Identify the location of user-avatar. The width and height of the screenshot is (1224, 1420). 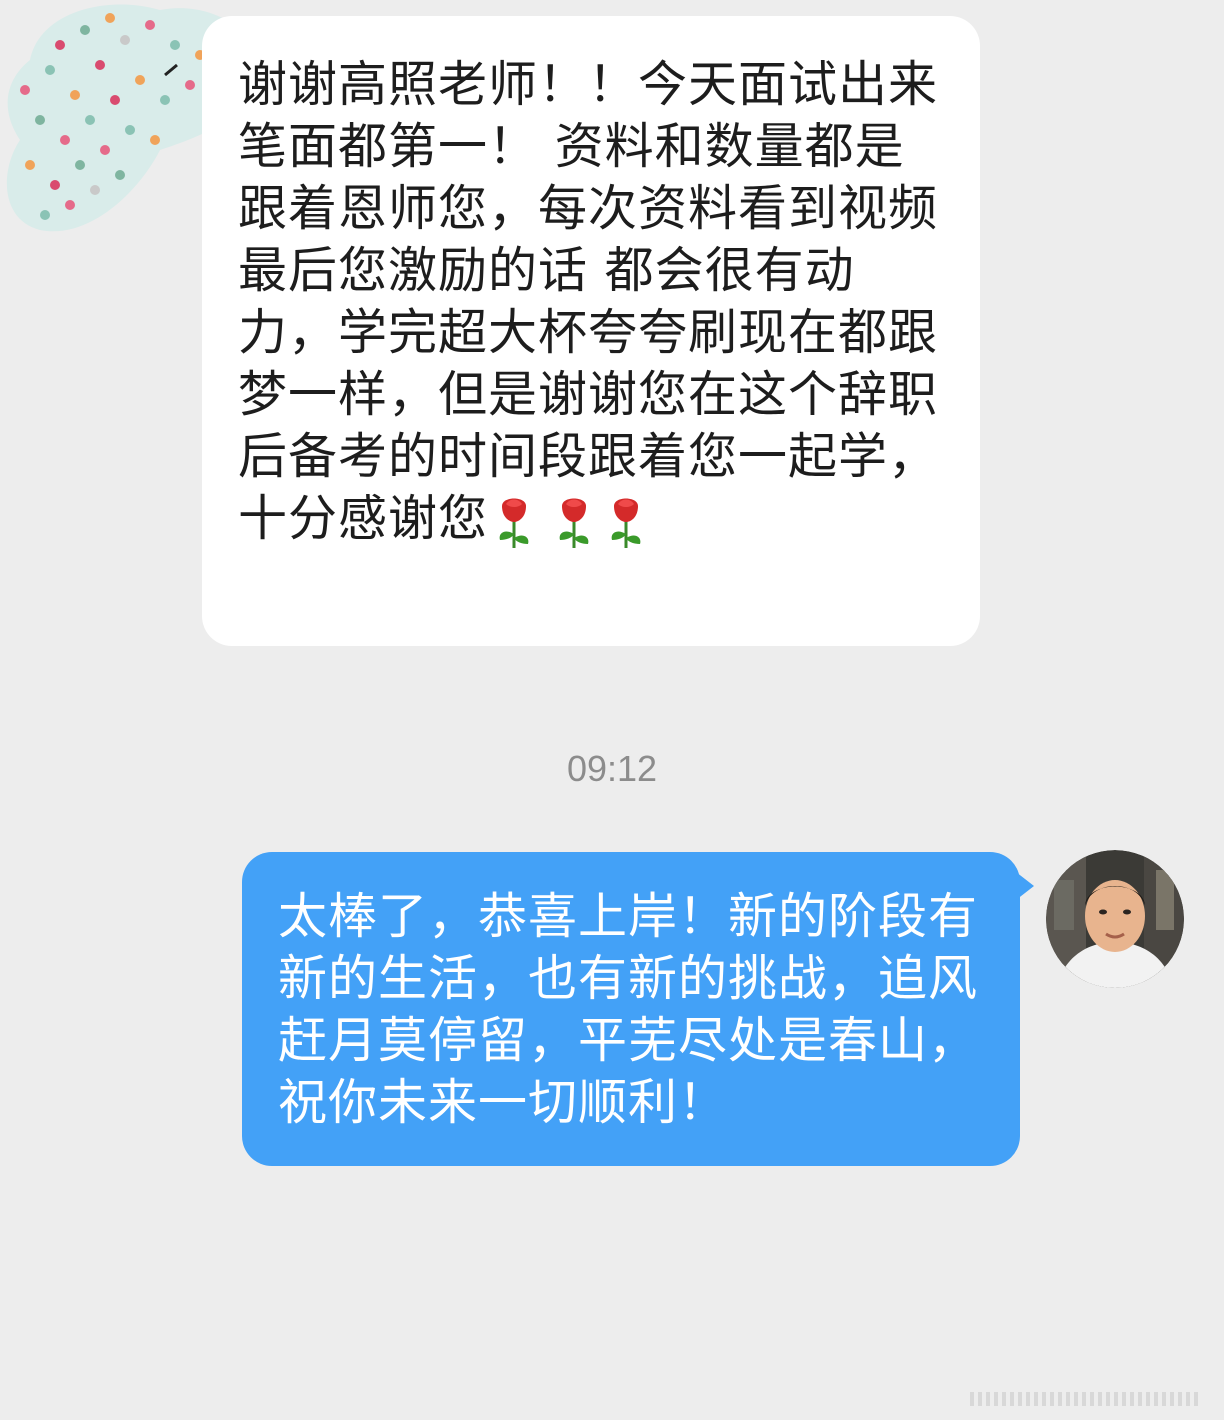
(1115, 919).